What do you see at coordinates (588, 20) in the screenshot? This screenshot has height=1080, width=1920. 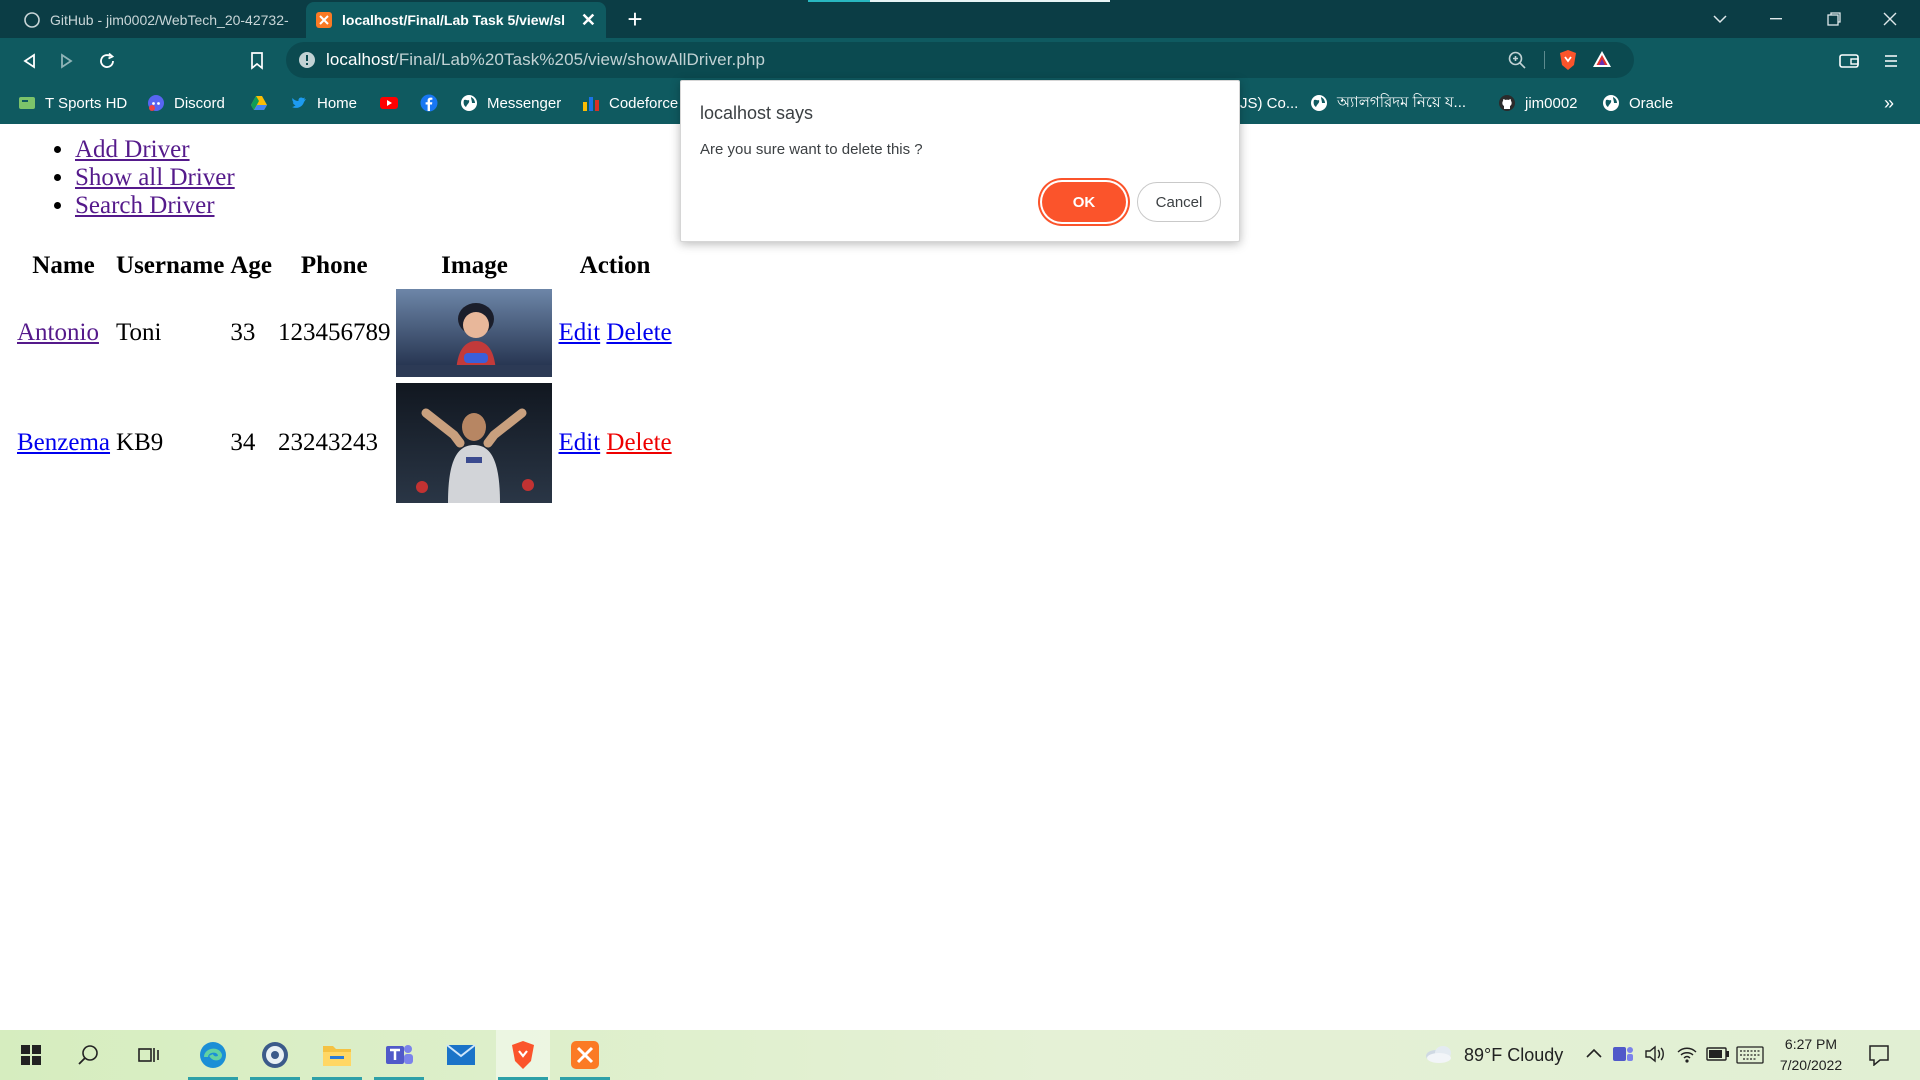 I see `close-tab-icon: ✕` at bounding box center [588, 20].